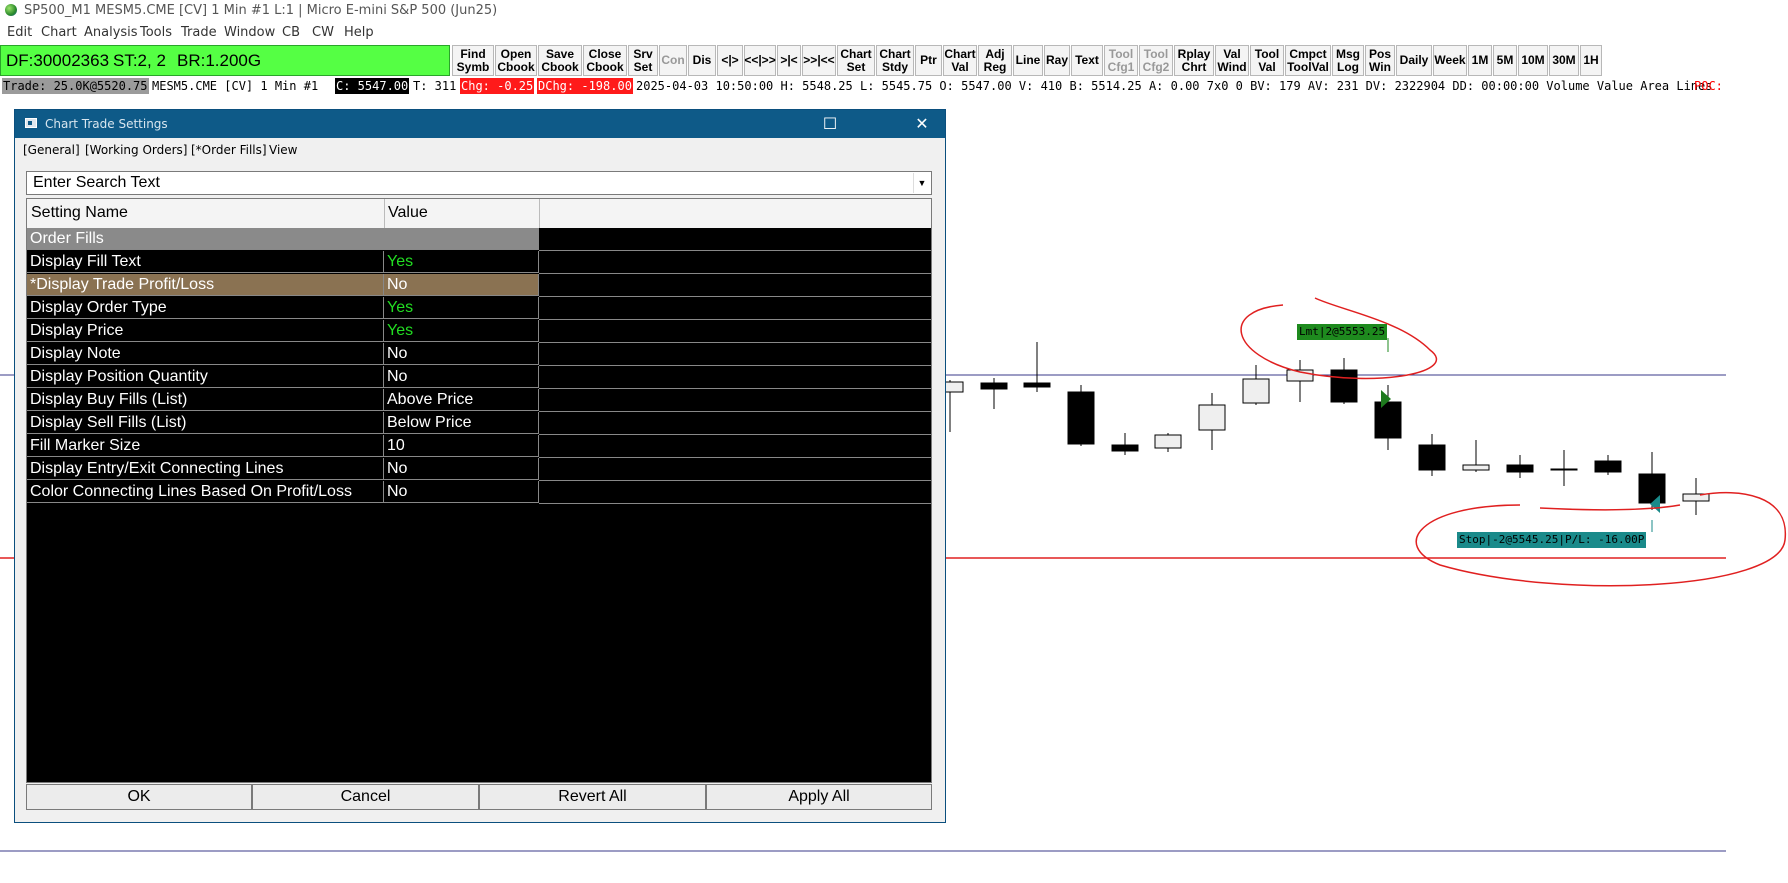 Image resolution: width=1788 pixels, height=883 pixels. What do you see at coordinates (960, 60) in the screenshot?
I see `toolbar-button-chart-val: Chart Val` at bounding box center [960, 60].